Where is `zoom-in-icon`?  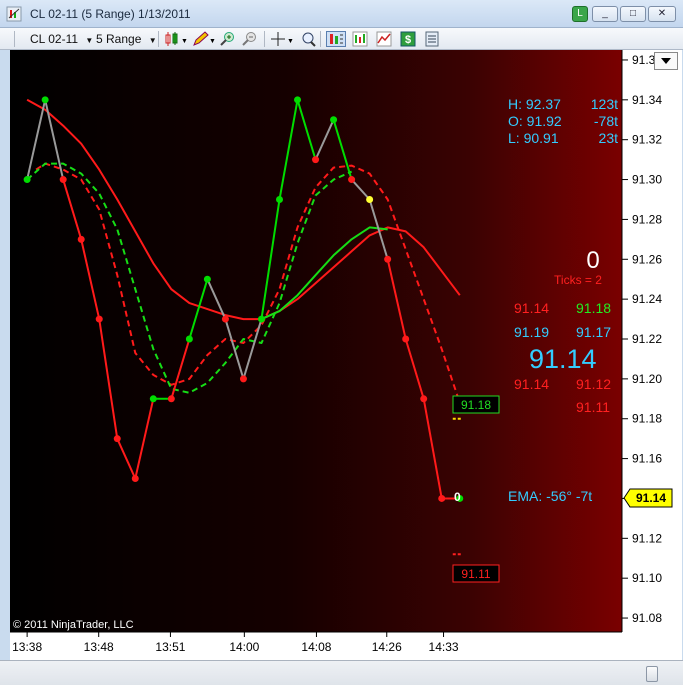
zoom-in-icon is located at coordinates (228, 39).